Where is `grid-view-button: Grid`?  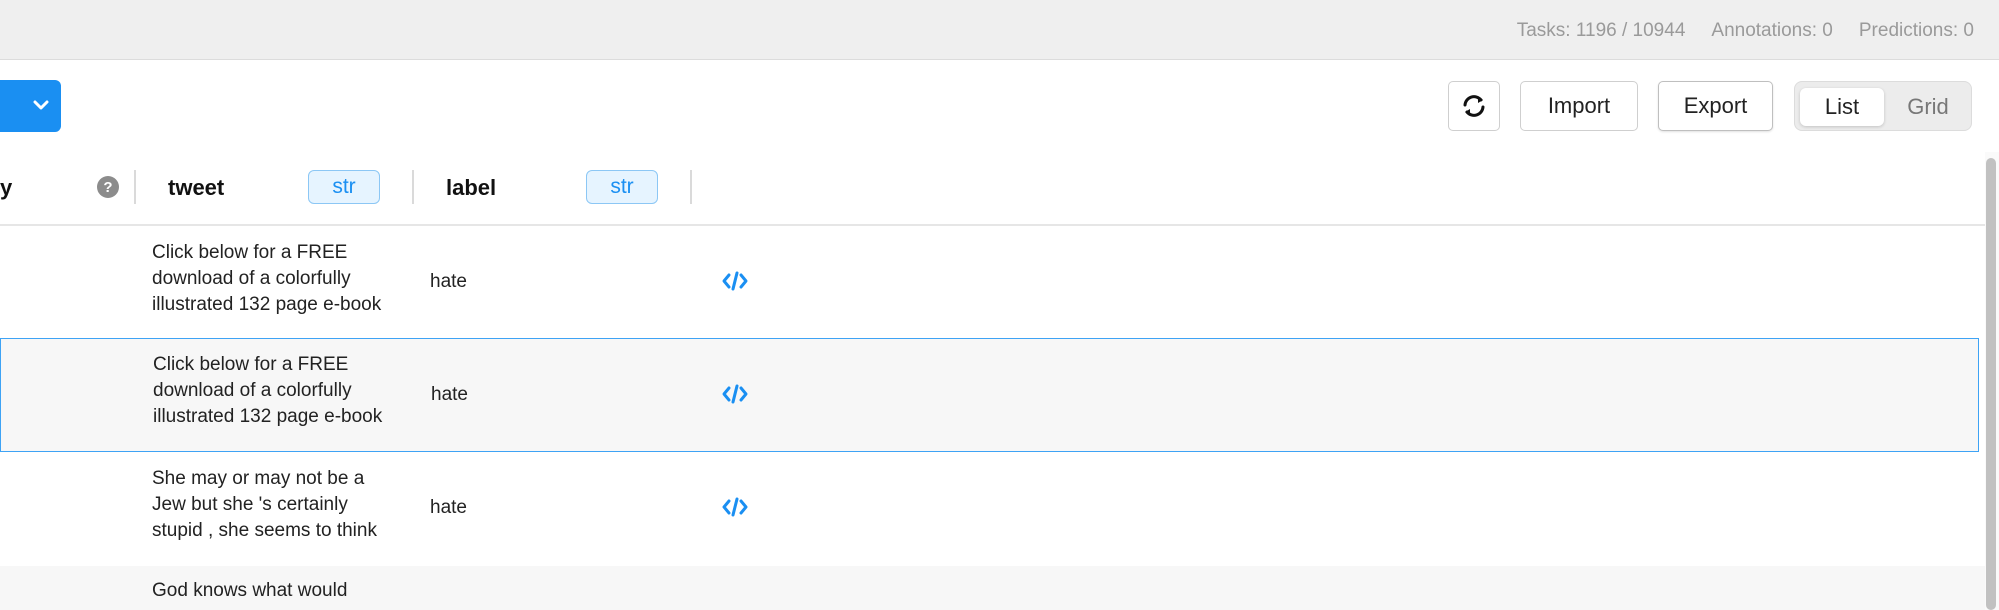 grid-view-button: Grid is located at coordinates (1928, 107).